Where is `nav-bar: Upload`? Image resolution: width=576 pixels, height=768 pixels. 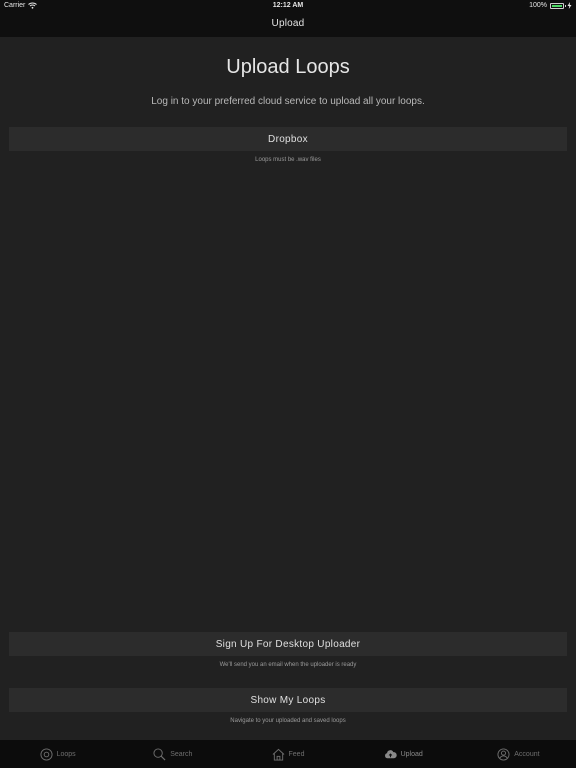 nav-bar: Upload is located at coordinates (288, 24).